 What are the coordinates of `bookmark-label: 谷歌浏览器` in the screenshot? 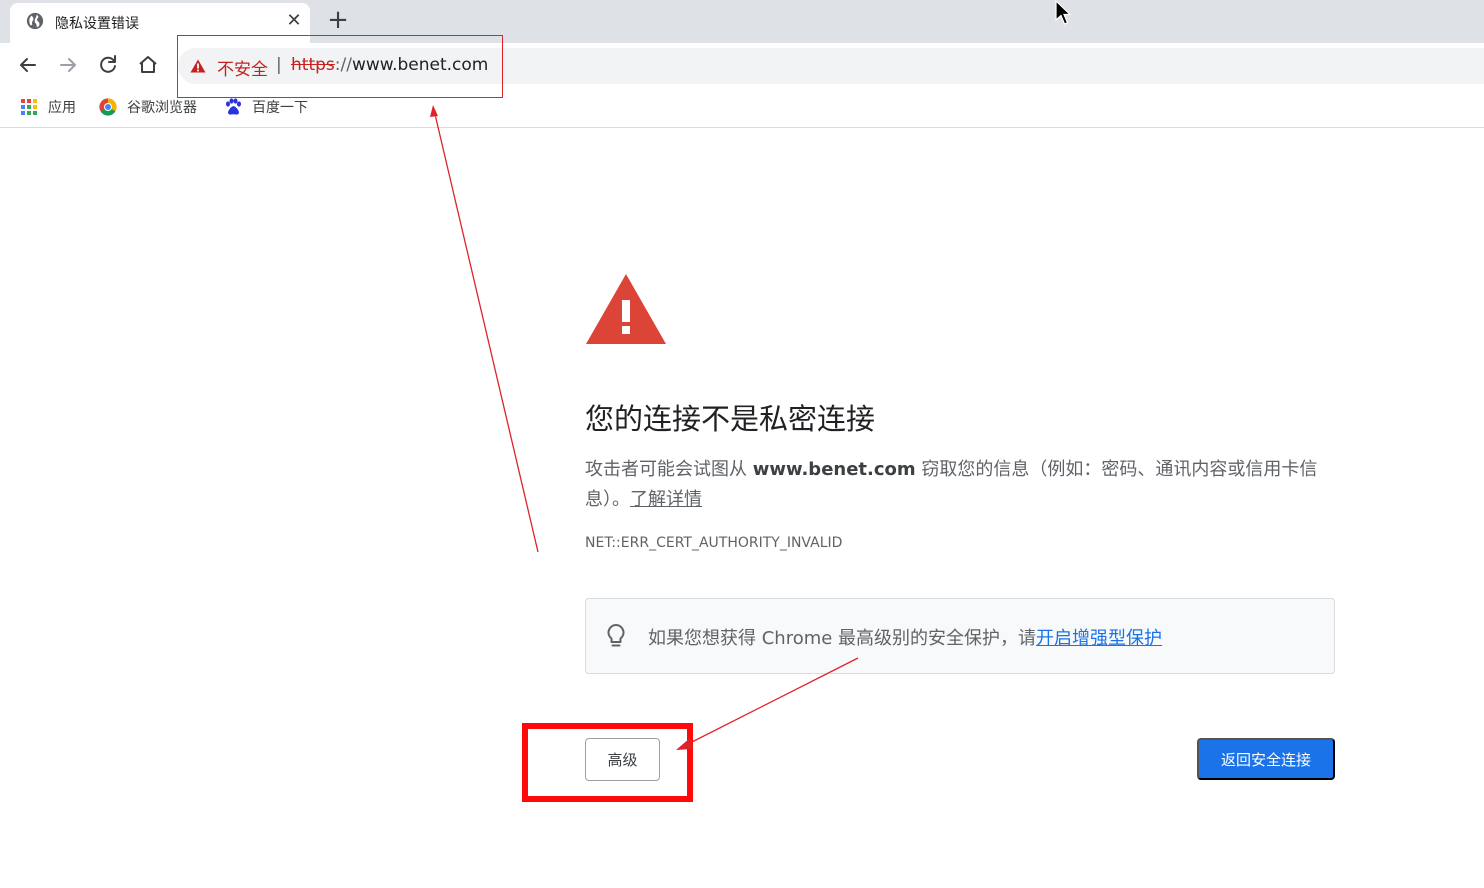 It's located at (162, 108).